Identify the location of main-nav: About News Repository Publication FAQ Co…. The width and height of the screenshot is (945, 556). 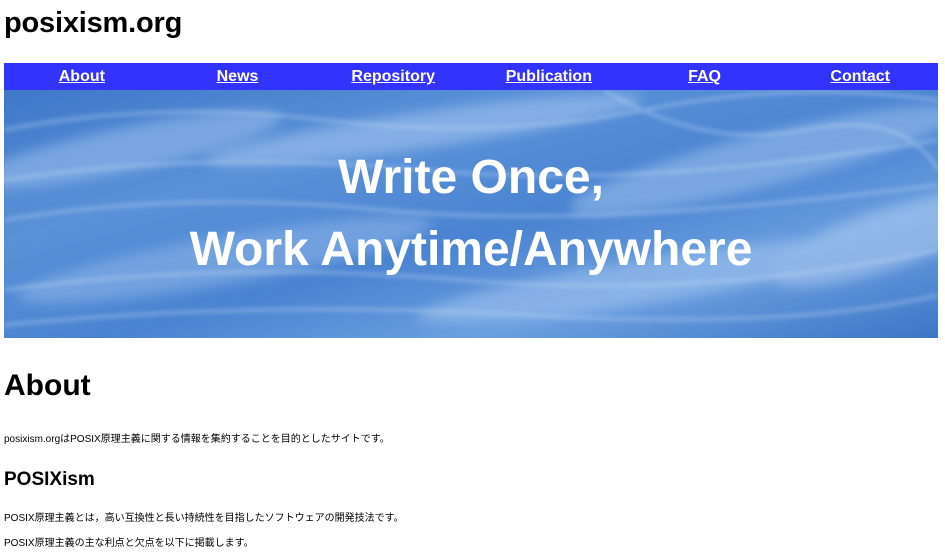
(471, 76).